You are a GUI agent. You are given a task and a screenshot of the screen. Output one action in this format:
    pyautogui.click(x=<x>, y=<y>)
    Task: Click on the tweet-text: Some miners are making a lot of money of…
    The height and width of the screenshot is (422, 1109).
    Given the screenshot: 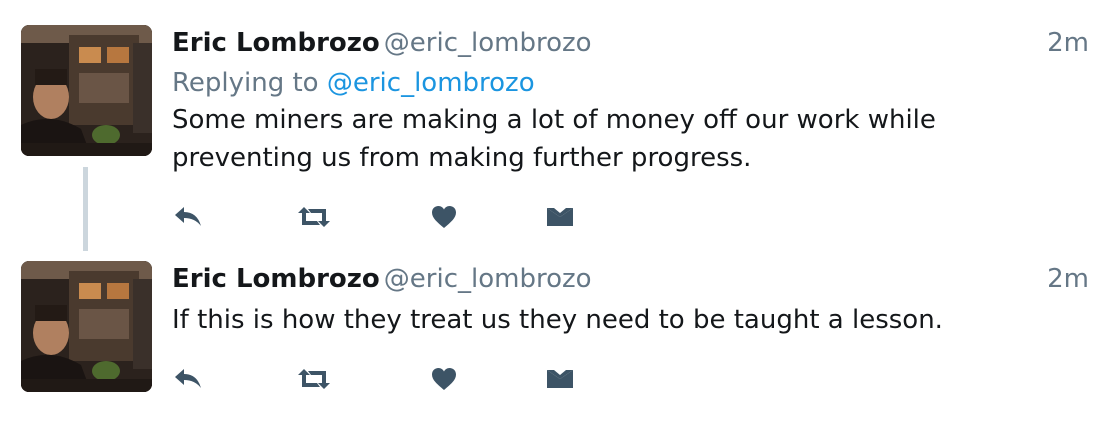 What is the action you would take?
    pyautogui.click(x=630, y=139)
    